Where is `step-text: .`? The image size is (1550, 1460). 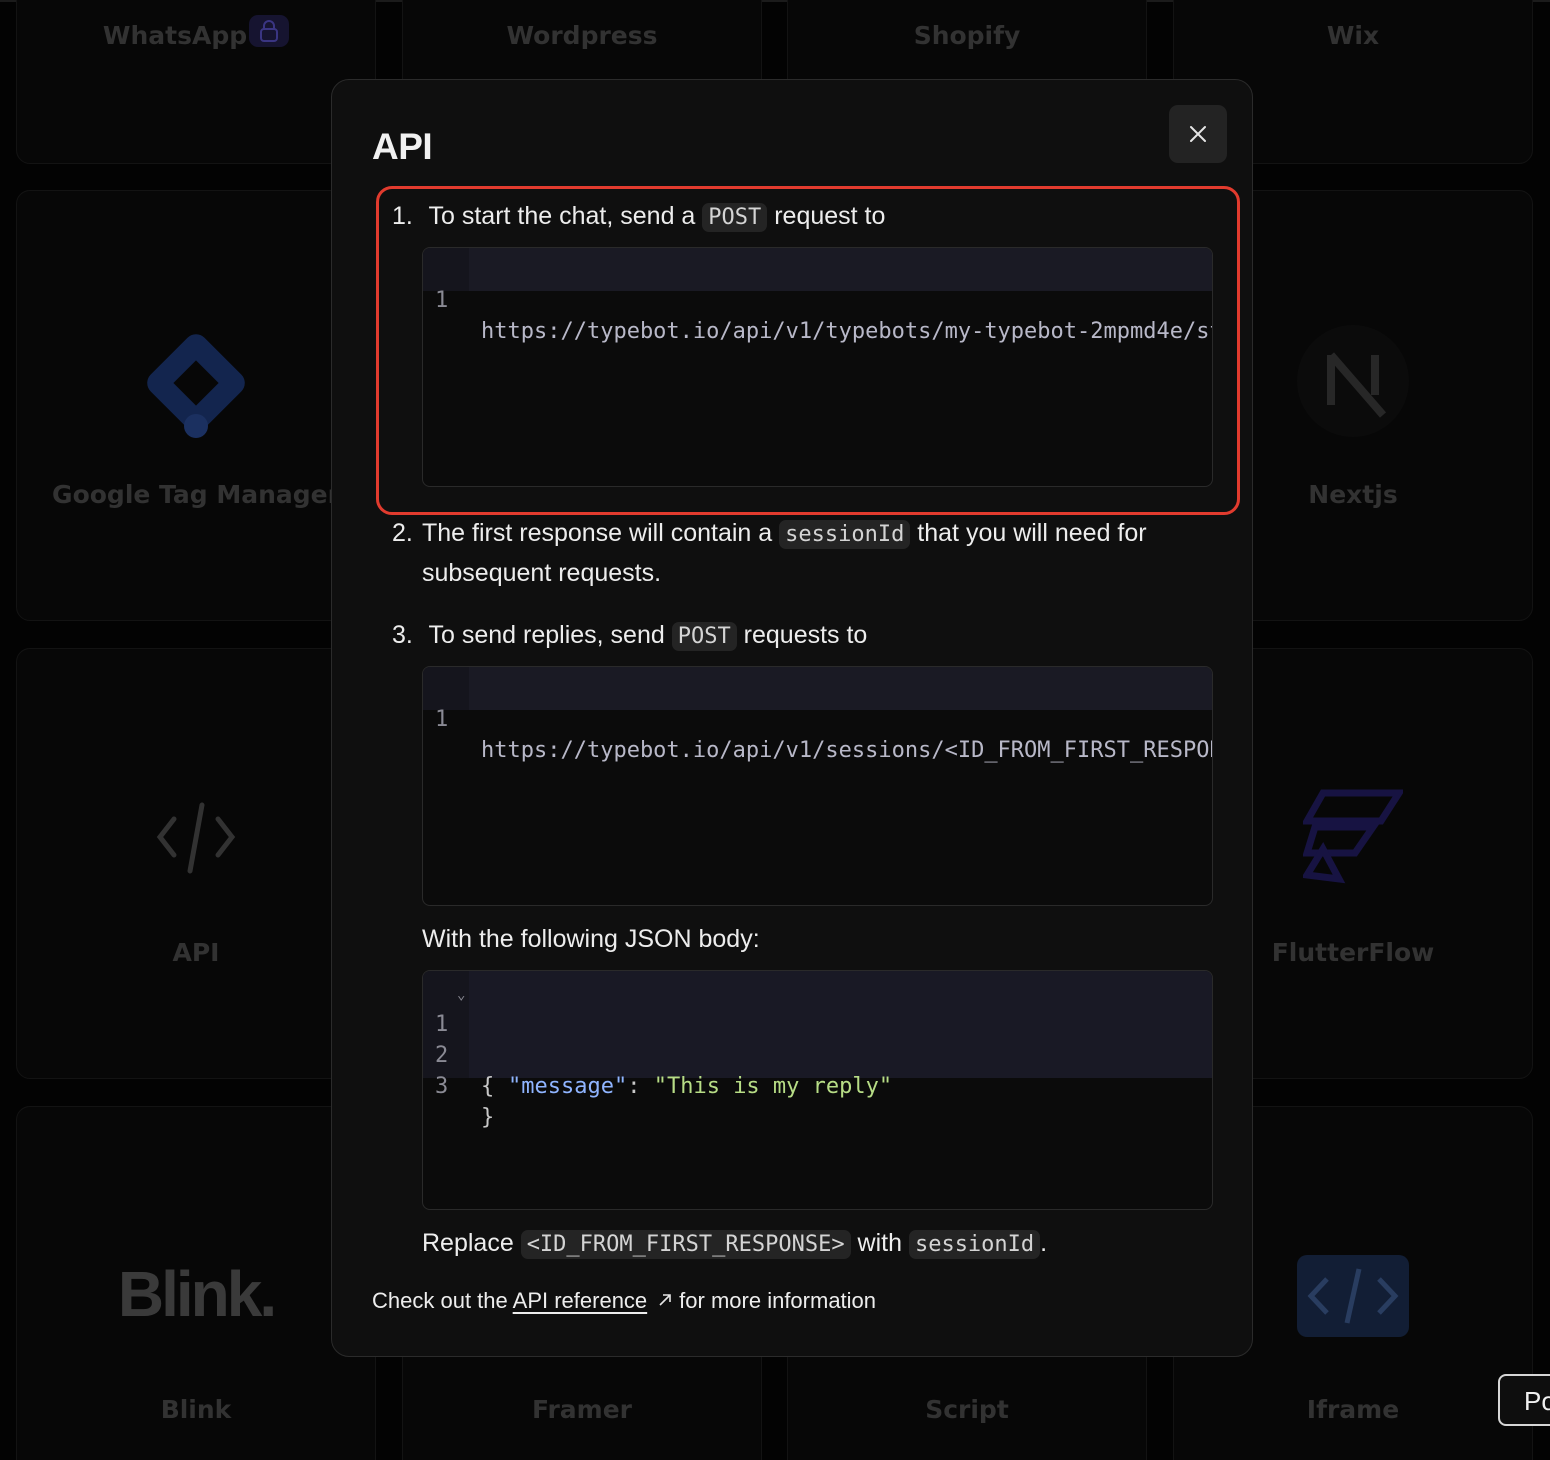
step-text: . is located at coordinates (1044, 1243).